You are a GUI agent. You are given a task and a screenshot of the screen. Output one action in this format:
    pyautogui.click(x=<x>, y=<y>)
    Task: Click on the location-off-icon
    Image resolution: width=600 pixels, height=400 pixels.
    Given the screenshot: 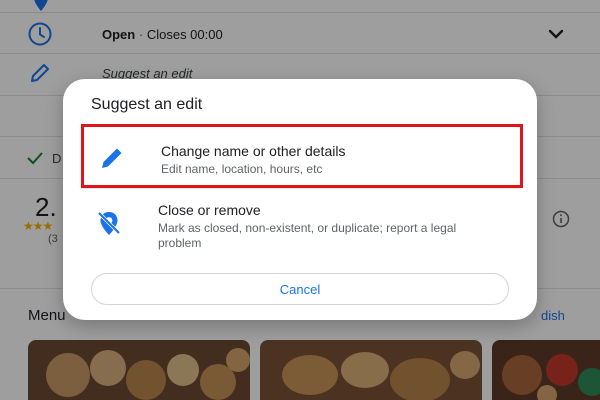 What is the action you would take?
    pyautogui.click(x=109, y=223)
    